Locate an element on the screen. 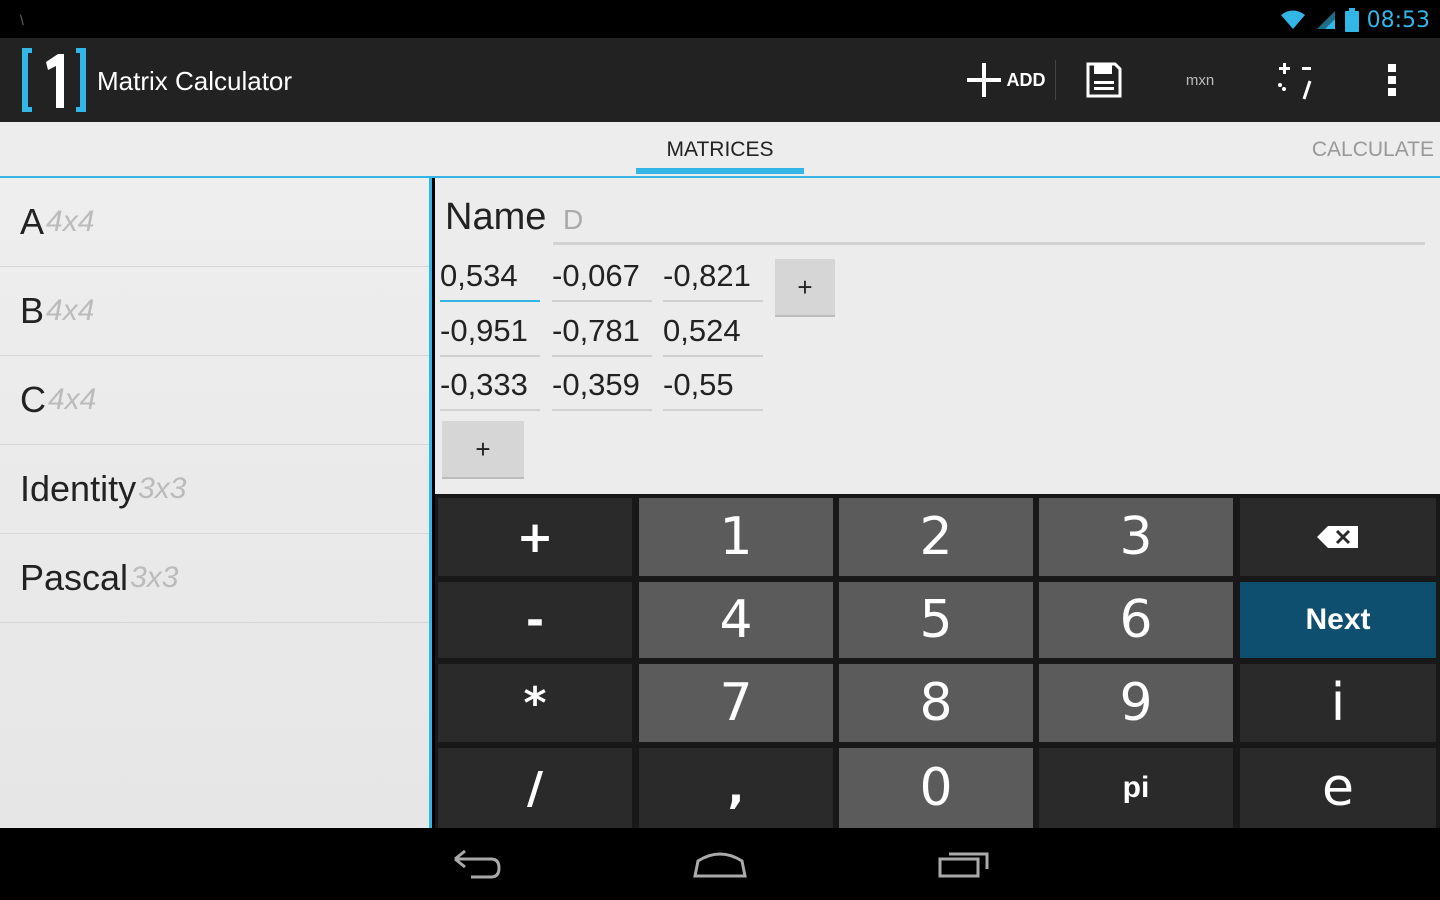 Image resolution: width=1440 pixels, height=900 pixels. key-plus: + is located at coordinates (535, 537).